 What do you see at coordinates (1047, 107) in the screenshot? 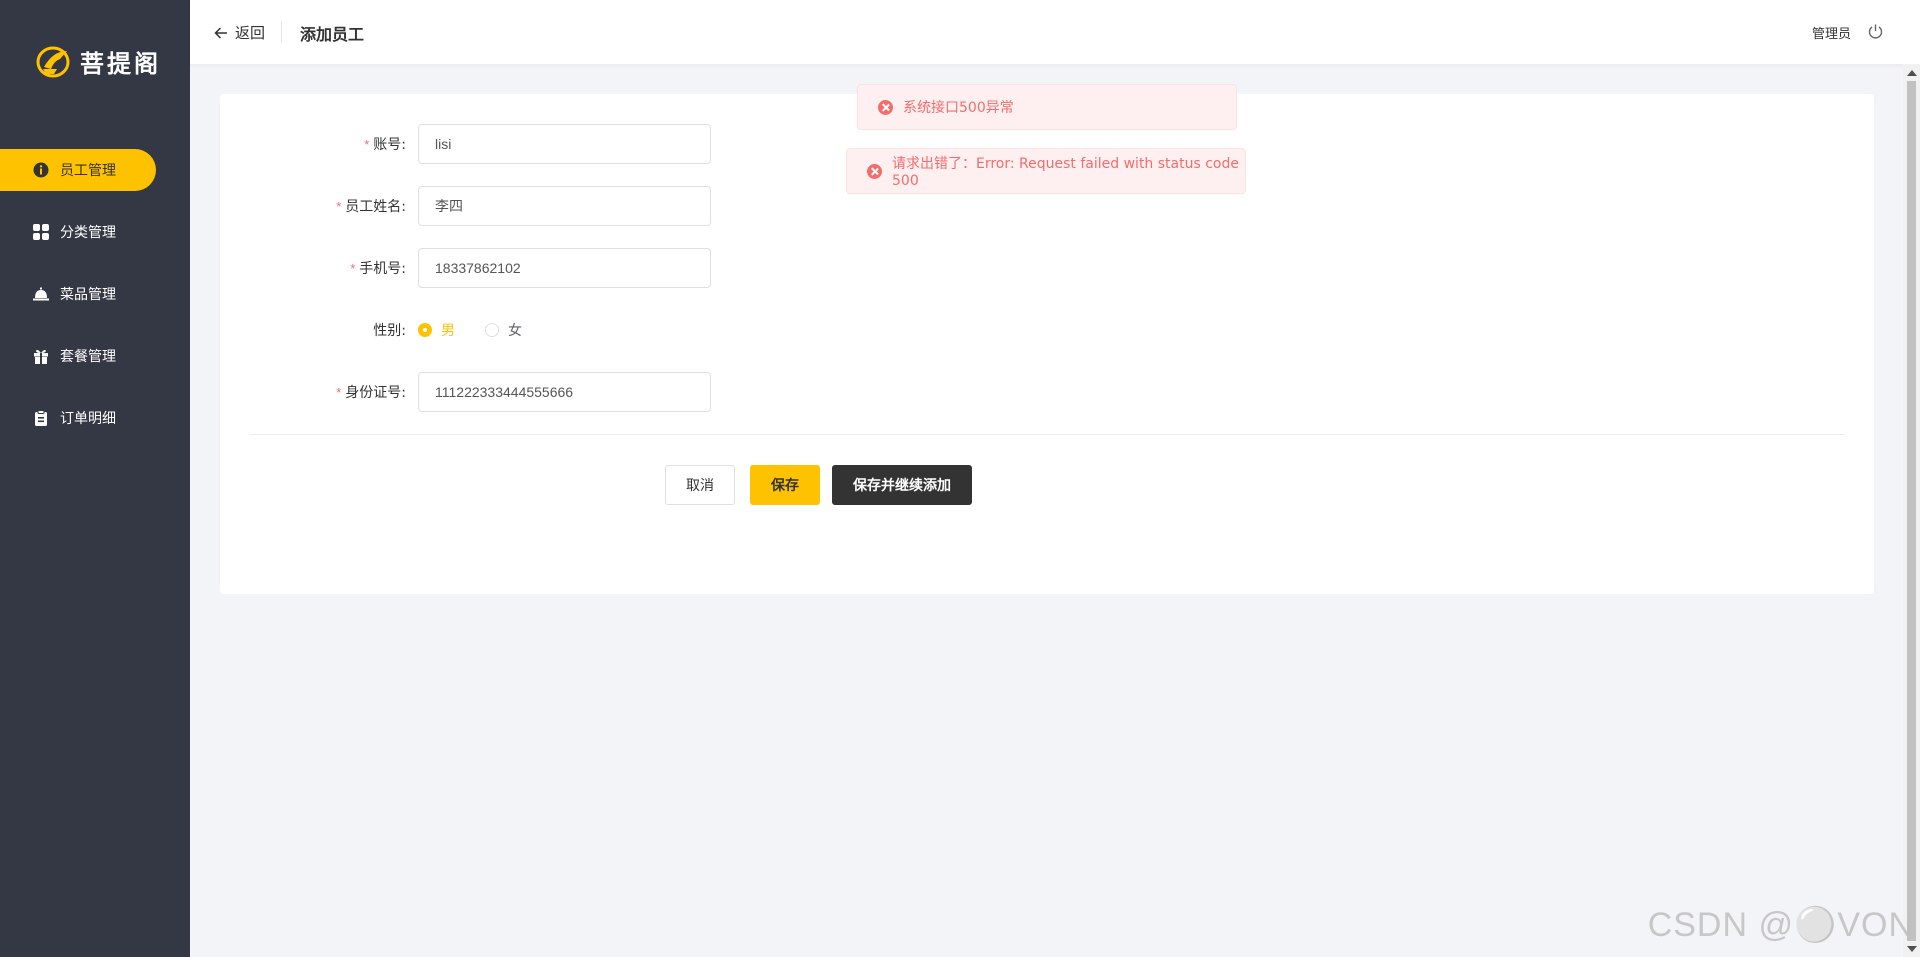
I see `error-toast: 系统接口500异常` at bounding box center [1047, 107].